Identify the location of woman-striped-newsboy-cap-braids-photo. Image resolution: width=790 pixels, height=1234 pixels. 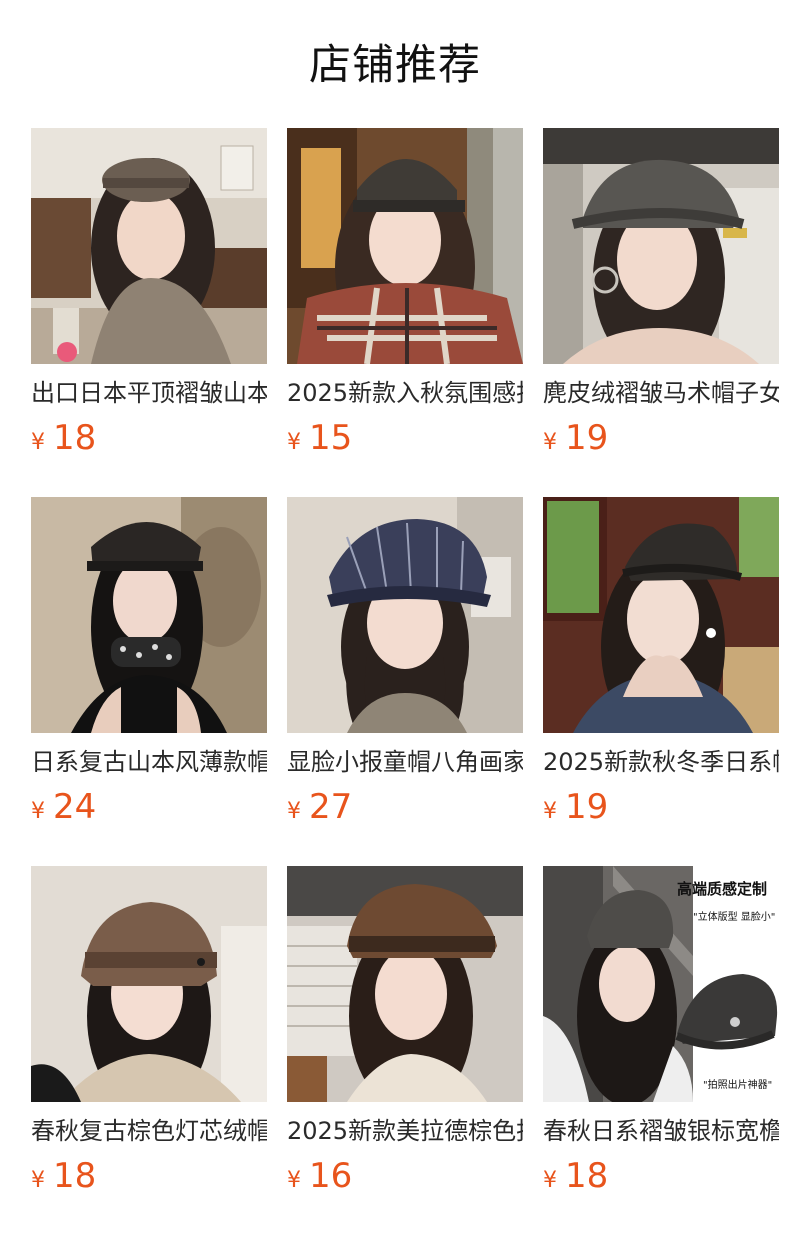
(405, 615).